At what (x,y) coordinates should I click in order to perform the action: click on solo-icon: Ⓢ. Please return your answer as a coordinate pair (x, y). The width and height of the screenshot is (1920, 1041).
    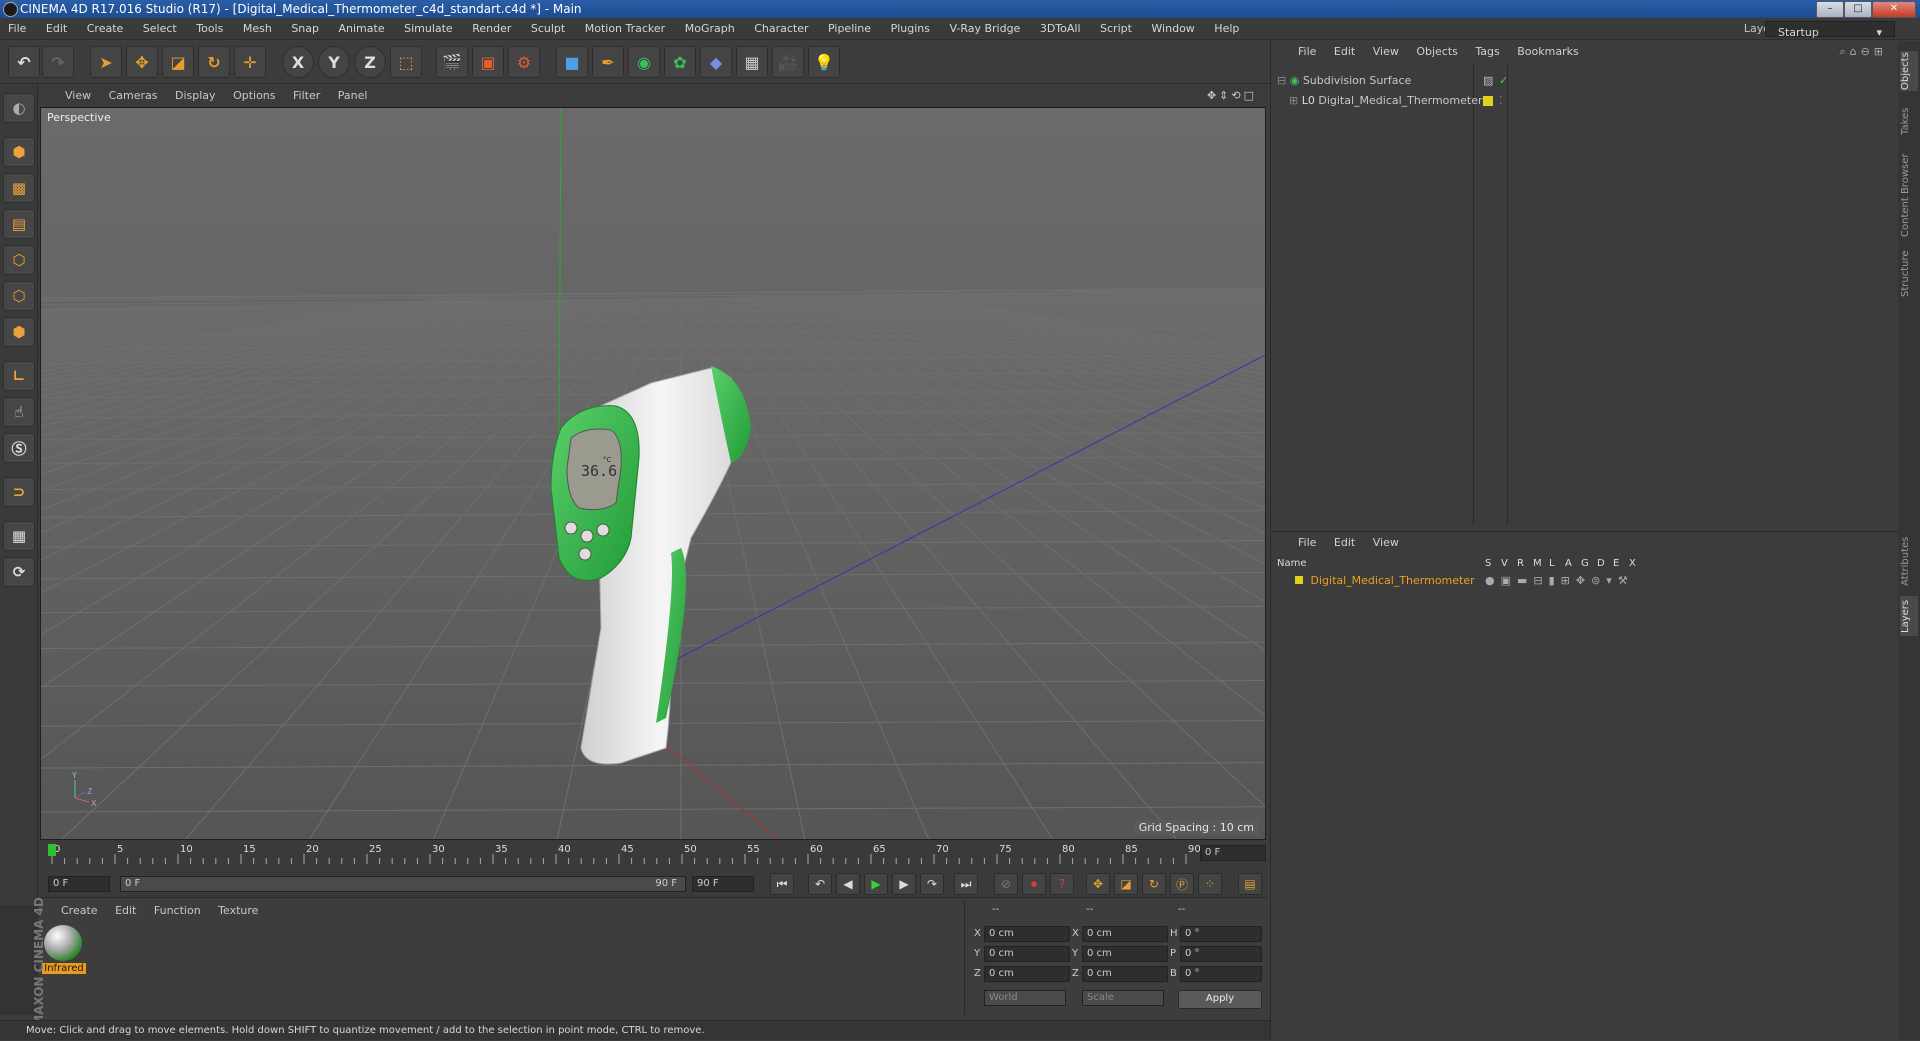
    Looking at the image, I should click on (19, 448).